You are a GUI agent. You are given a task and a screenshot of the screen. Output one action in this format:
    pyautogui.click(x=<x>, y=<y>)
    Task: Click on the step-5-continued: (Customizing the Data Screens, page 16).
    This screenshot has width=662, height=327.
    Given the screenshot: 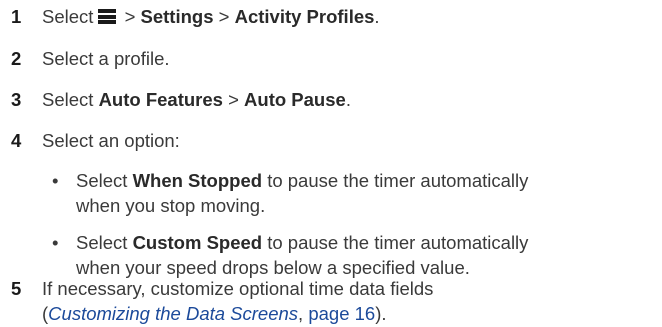 What is the action you would take?
    pyautogui.click(x=214, y=313)
    